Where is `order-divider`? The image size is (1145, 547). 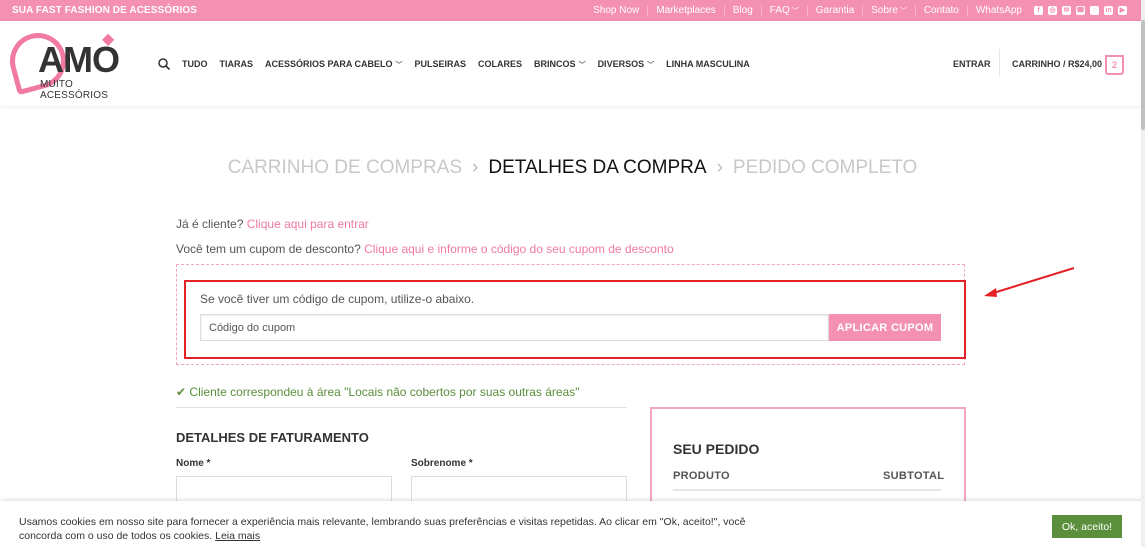
order-divider is located at coordinates (807, 490).